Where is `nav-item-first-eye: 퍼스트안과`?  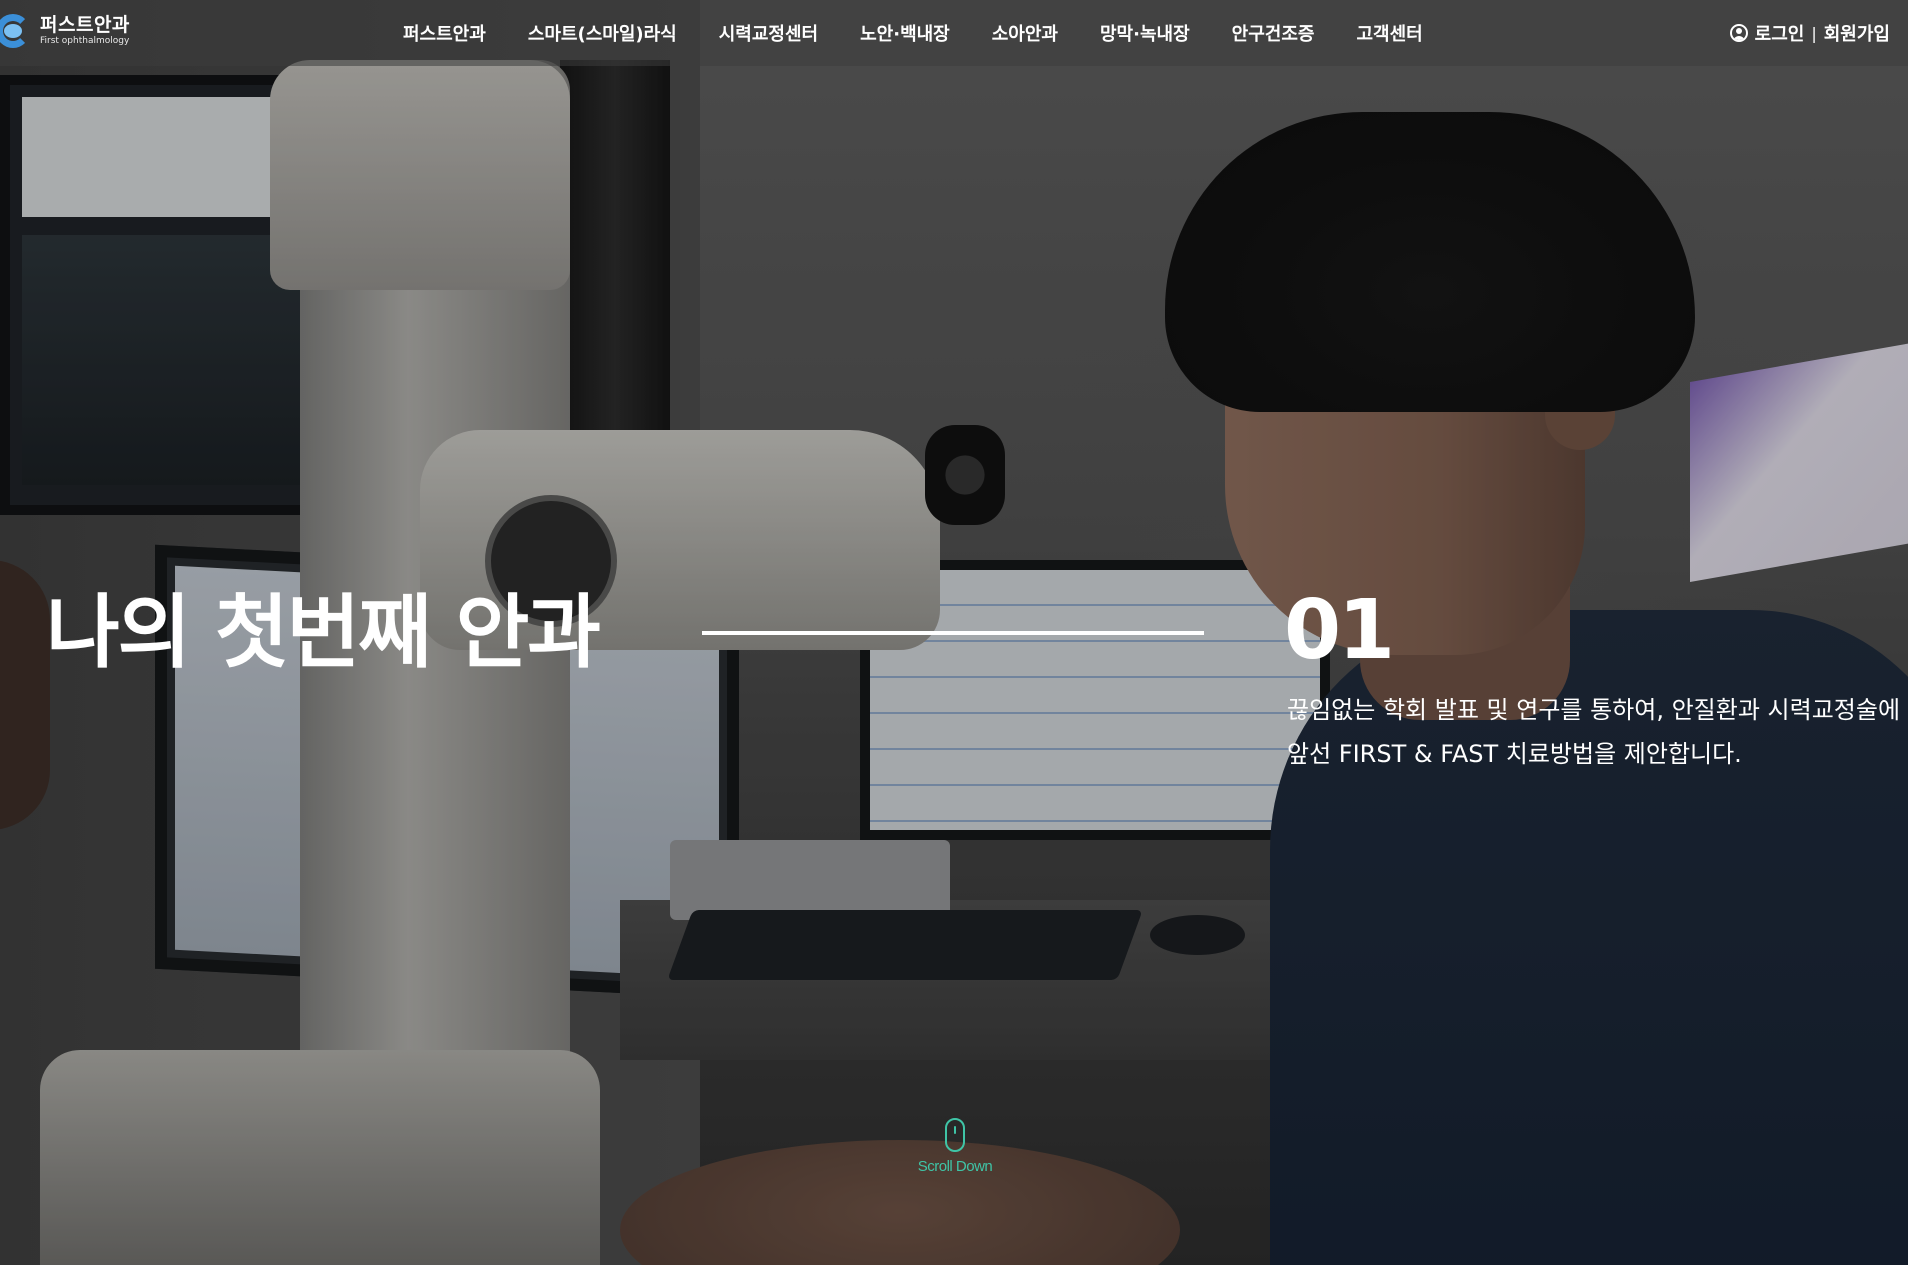 nav-item-first-eye: 퍼스트안과 is located at coordinates (444, 33).